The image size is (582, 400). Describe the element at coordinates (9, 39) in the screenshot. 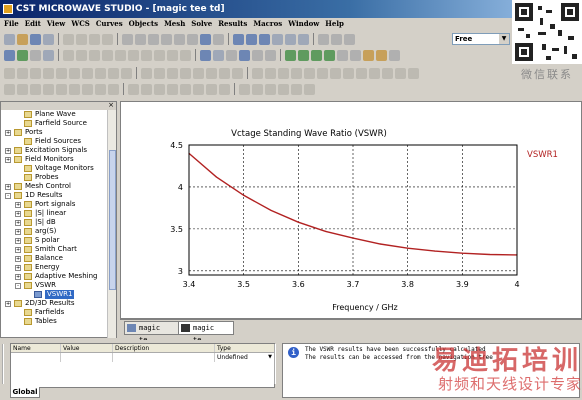

I see `new-file-icon` at that location.